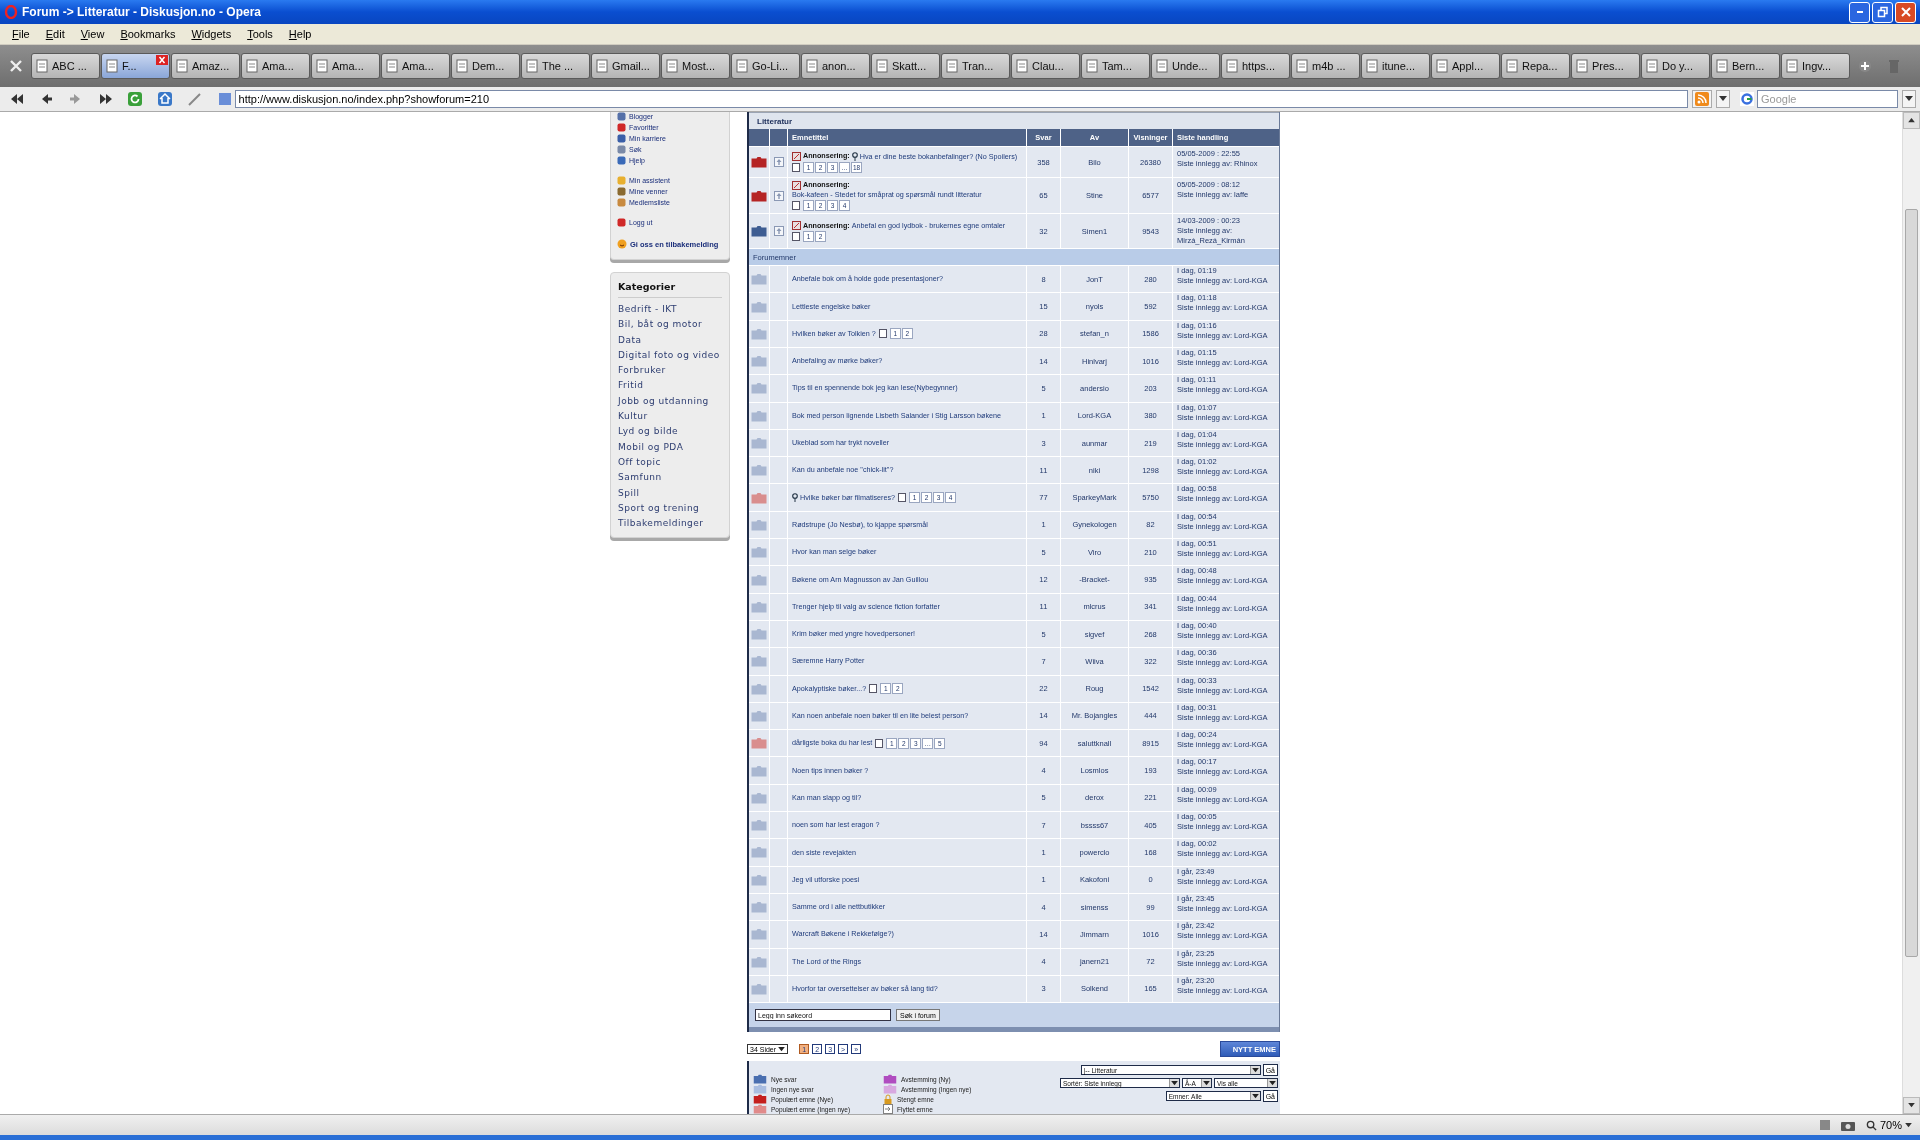 The width and height of the screenshot is (1920, 1140). I want to click on category-link: Lyd og bilde, so click(670, 432).